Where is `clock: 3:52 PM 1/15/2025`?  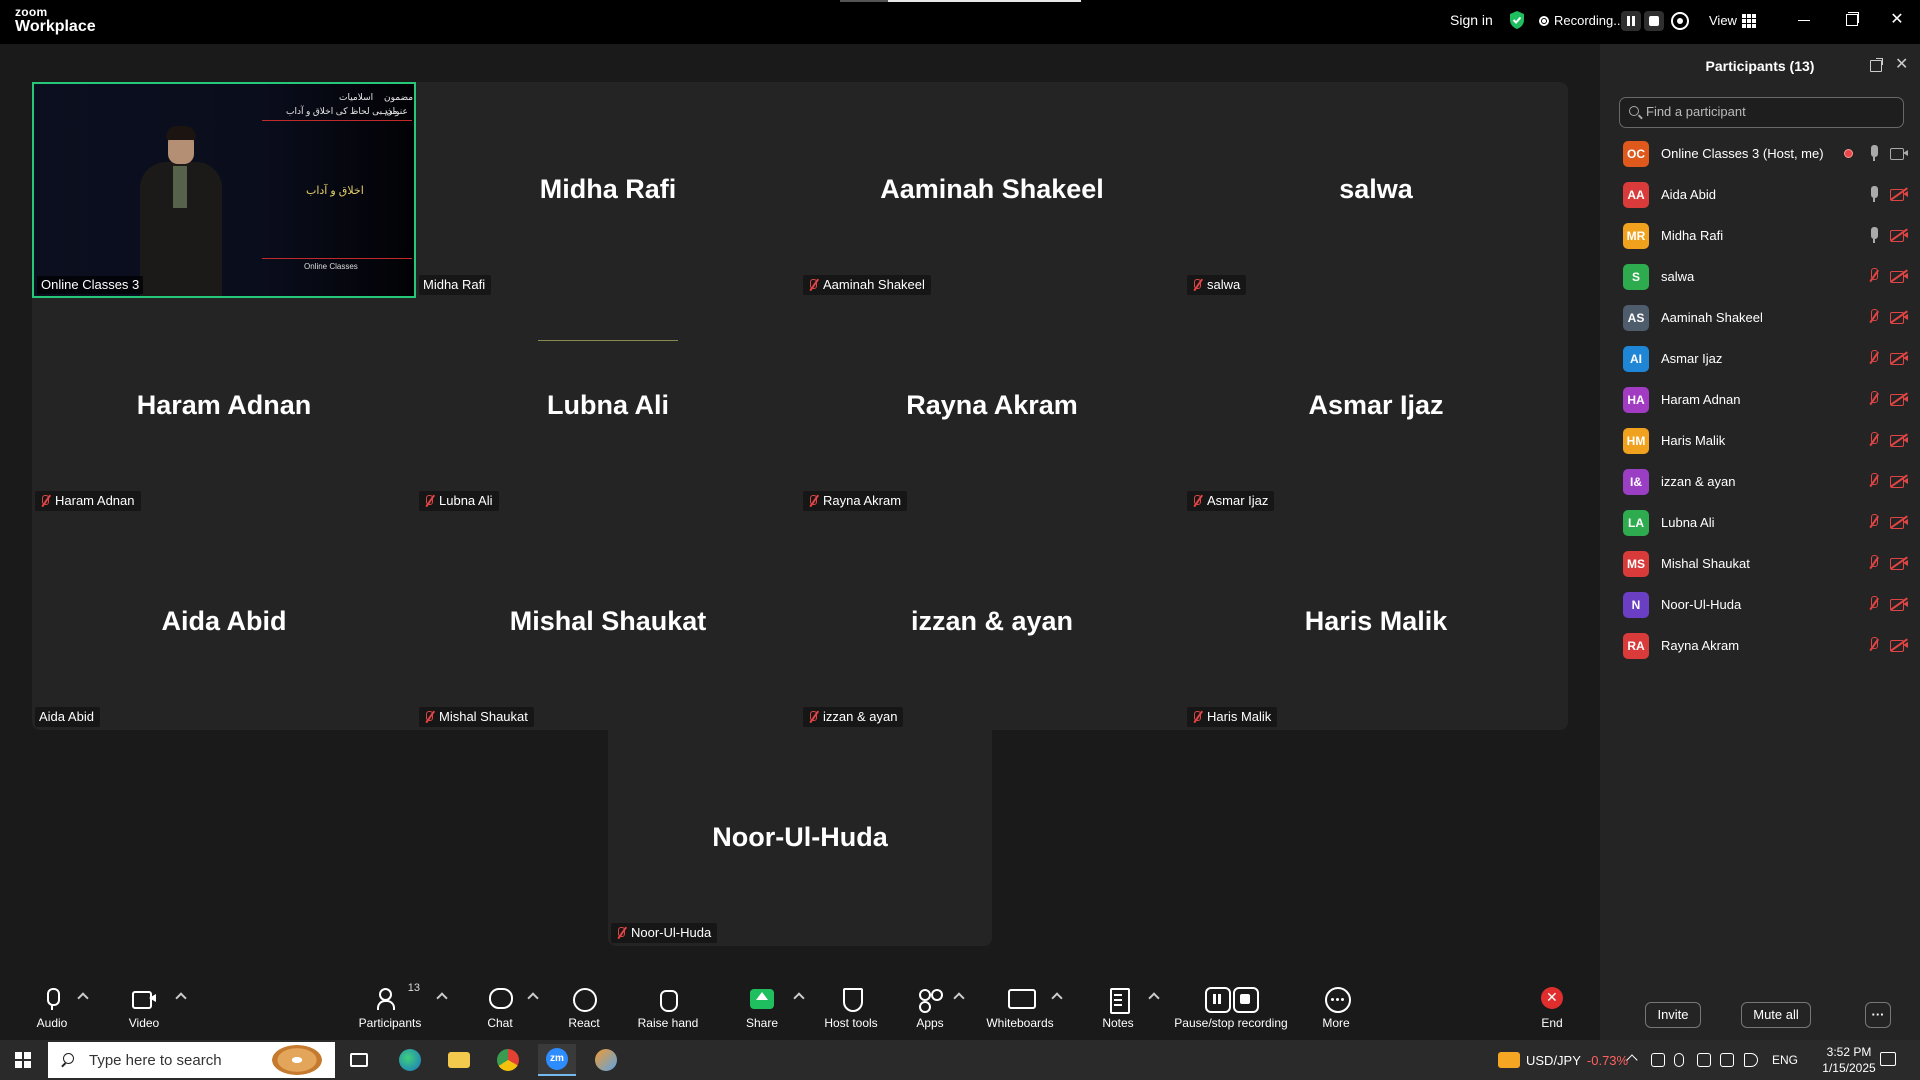
clock: 3:52 PM 1/15/2025 is located at coordinates (1849, 1060).